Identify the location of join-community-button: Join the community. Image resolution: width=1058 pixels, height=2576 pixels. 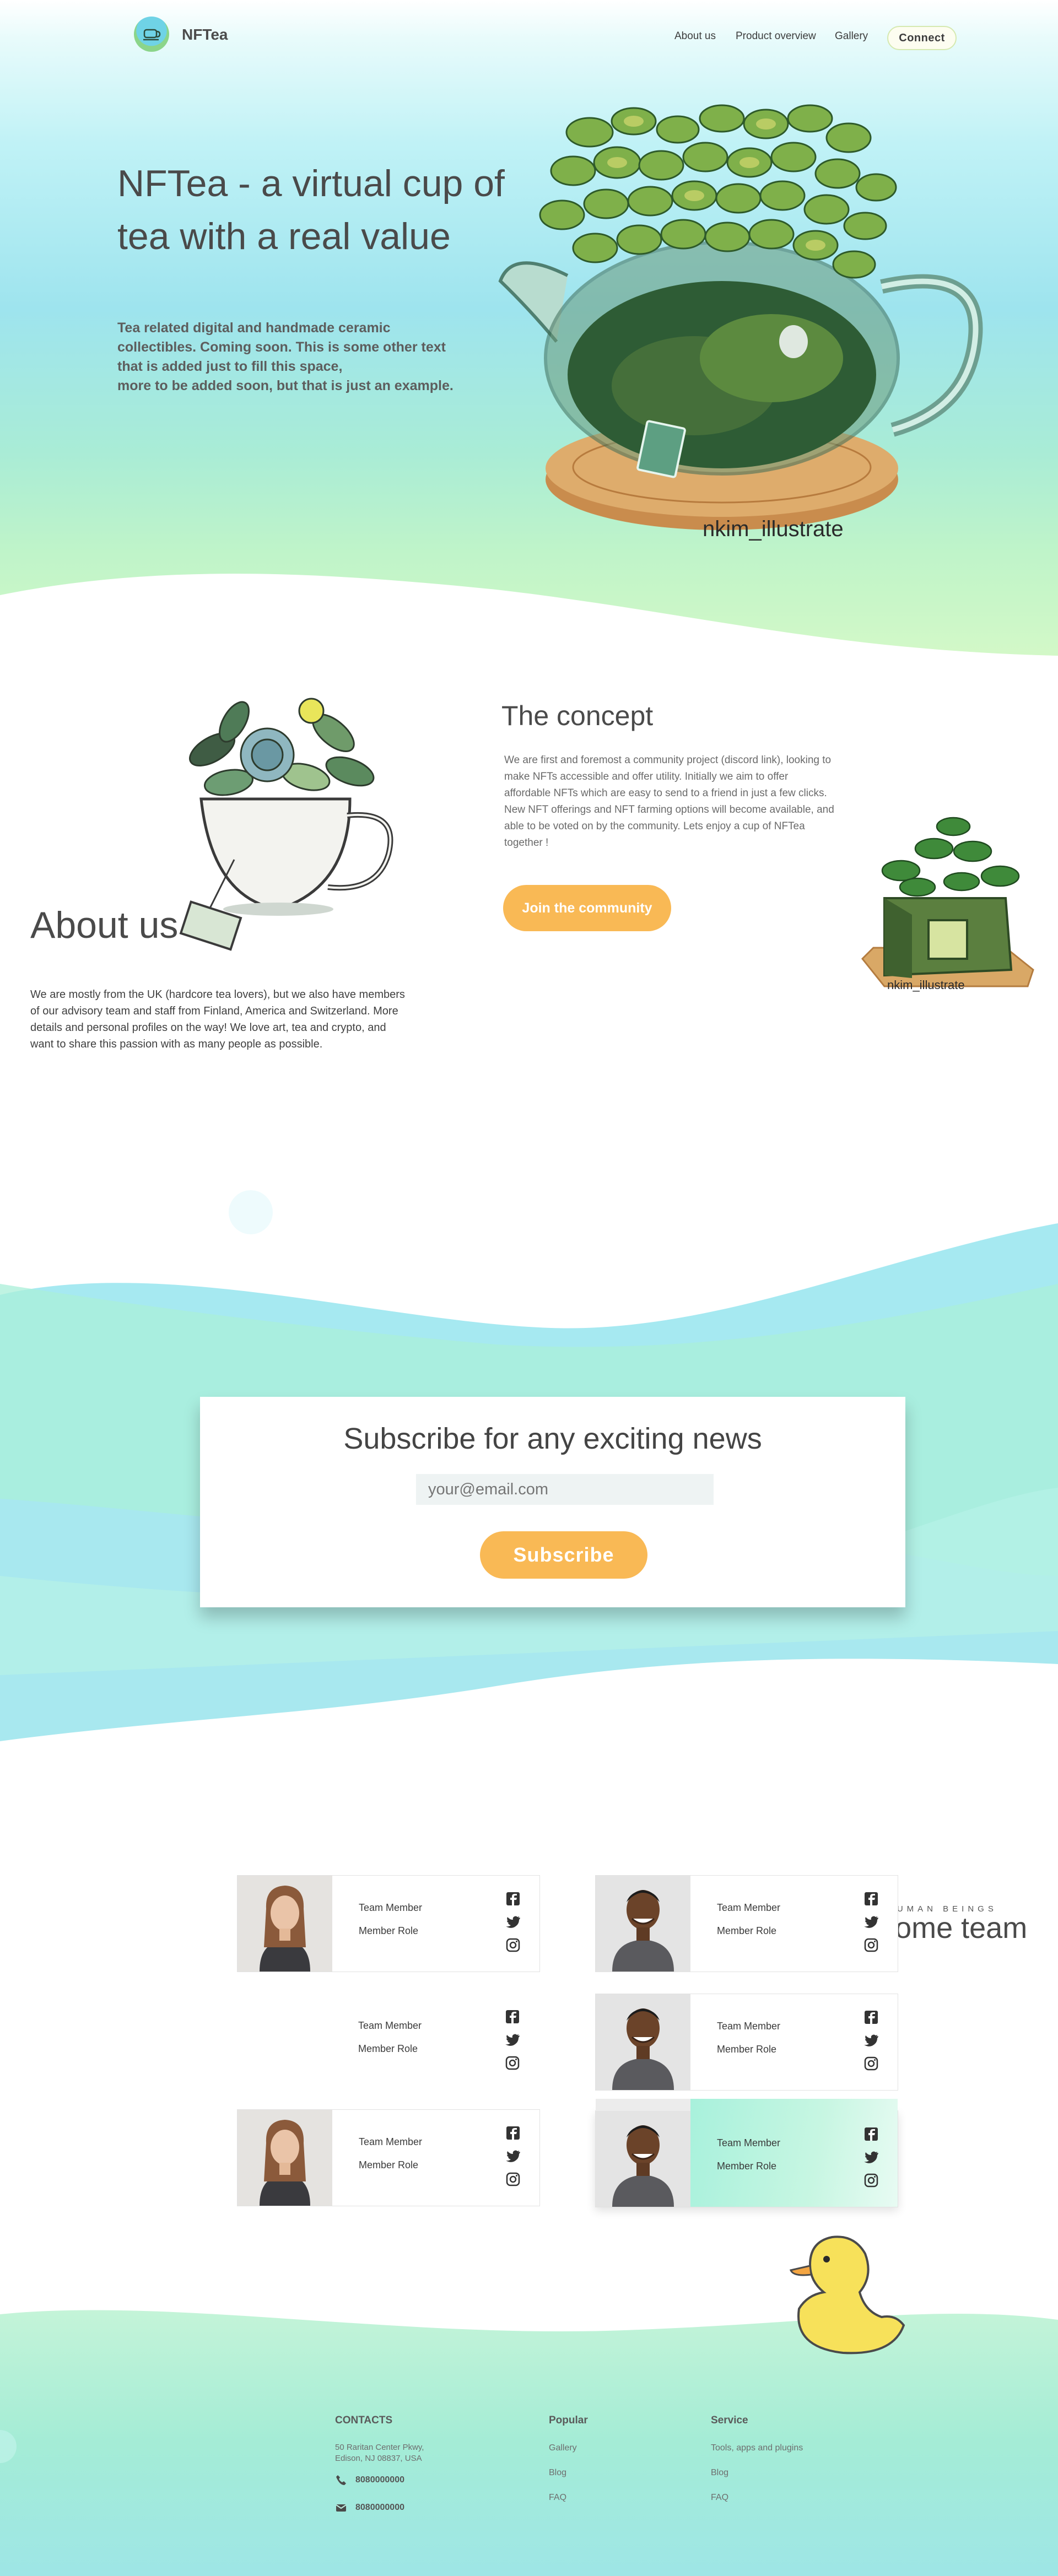
(587, 908).